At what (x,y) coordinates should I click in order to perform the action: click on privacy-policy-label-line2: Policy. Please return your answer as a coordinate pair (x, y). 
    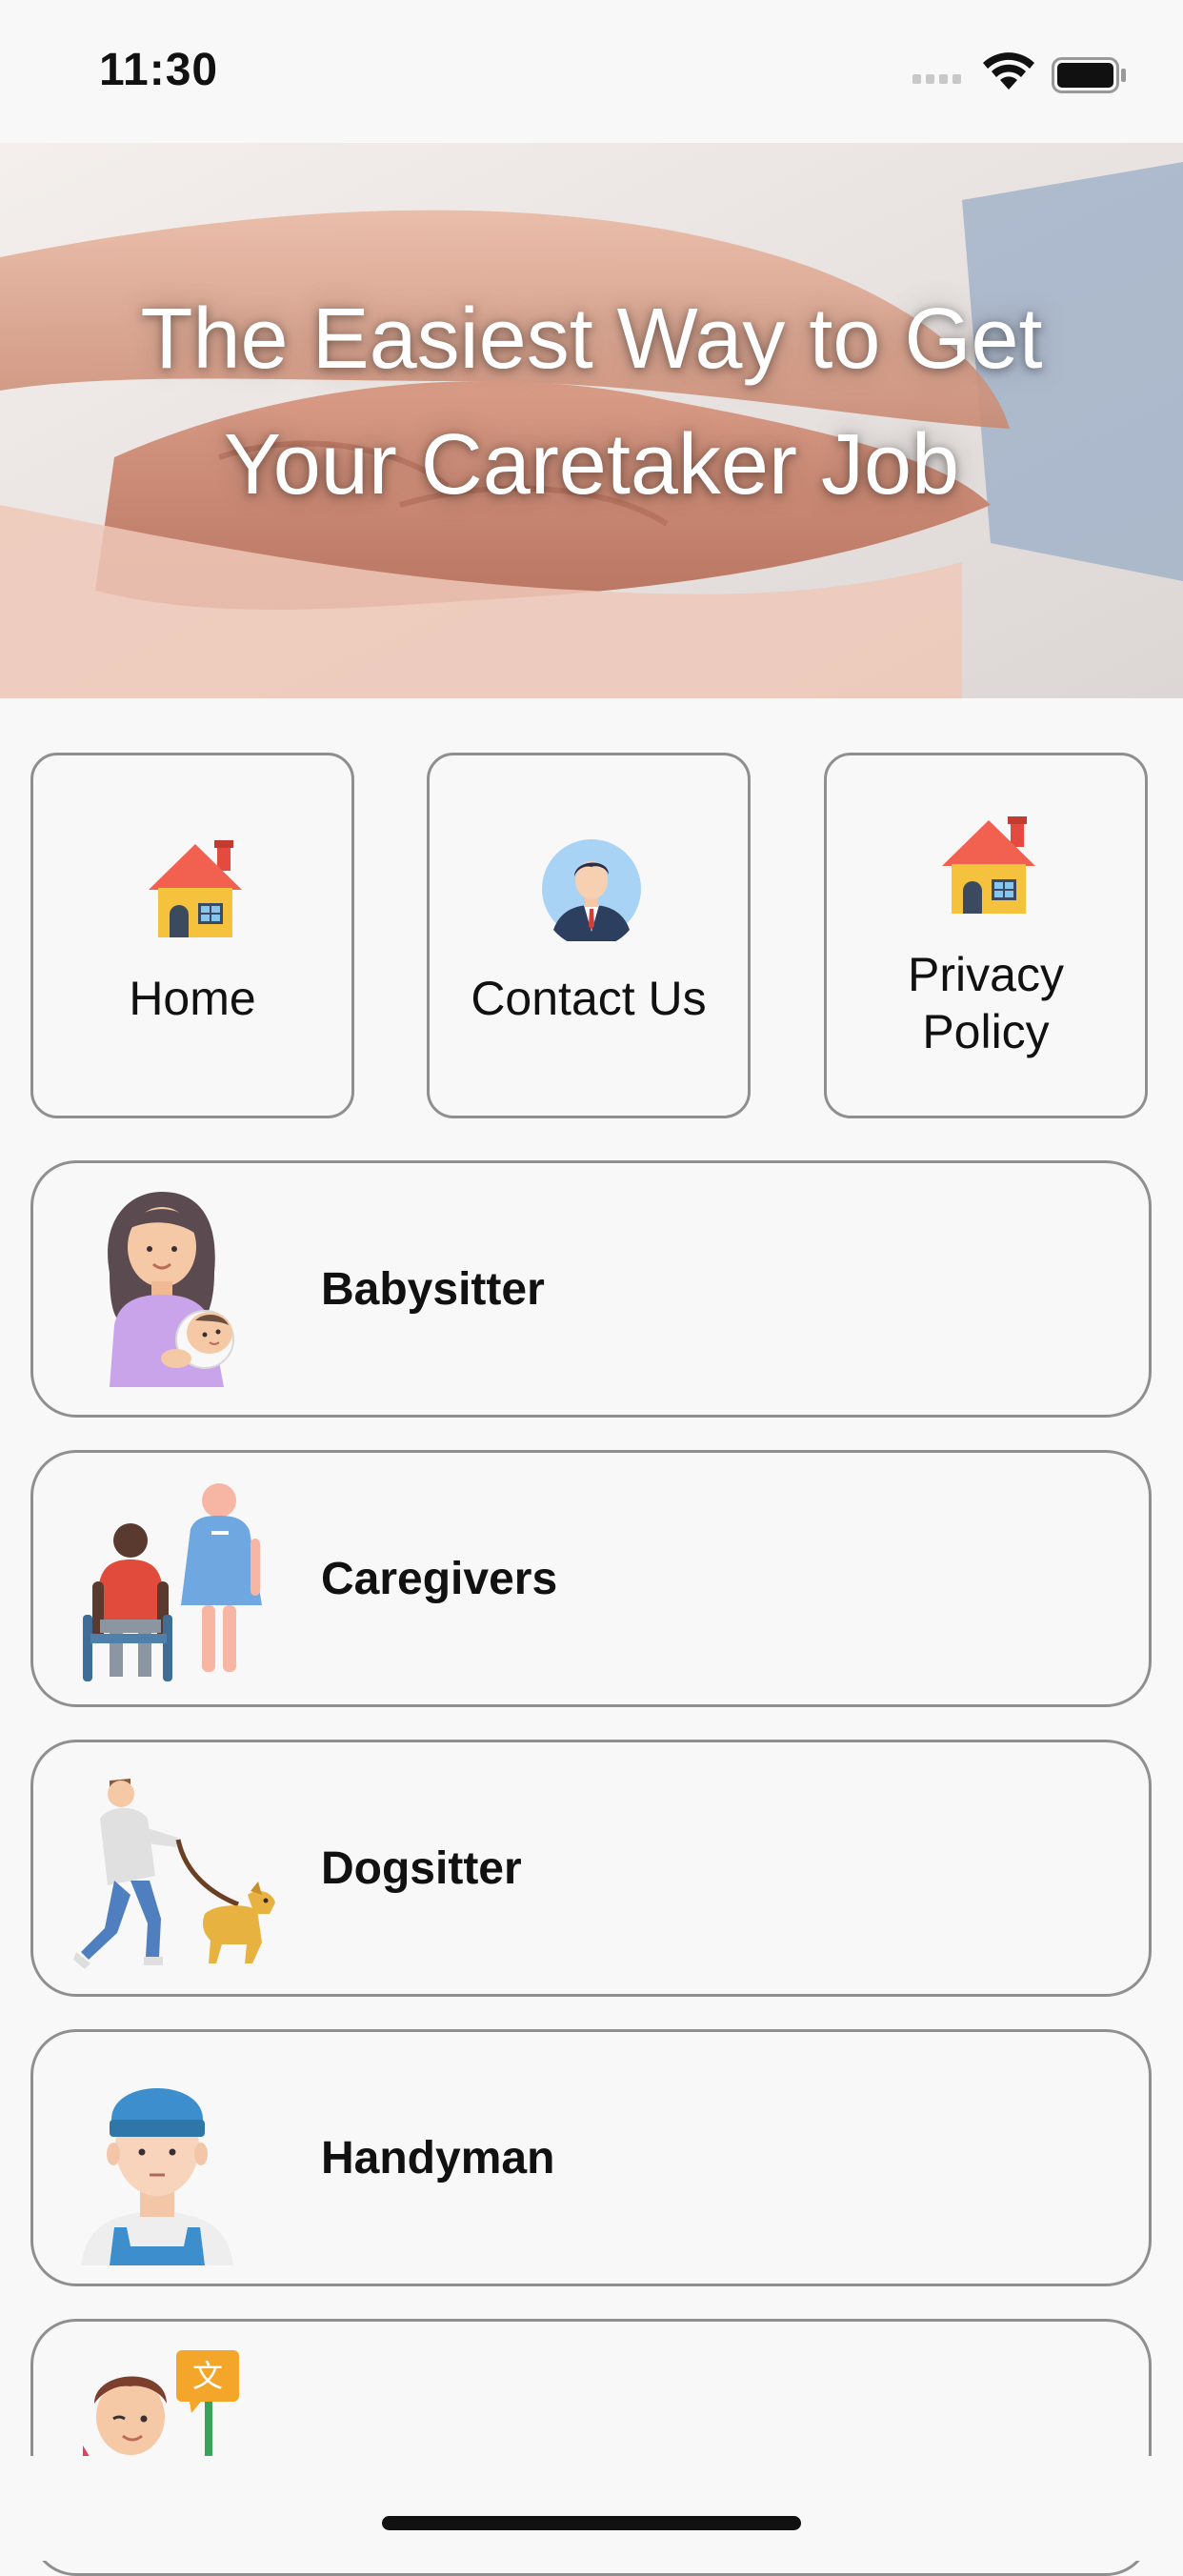
    Looking at the image, I should click on (986, 1031).